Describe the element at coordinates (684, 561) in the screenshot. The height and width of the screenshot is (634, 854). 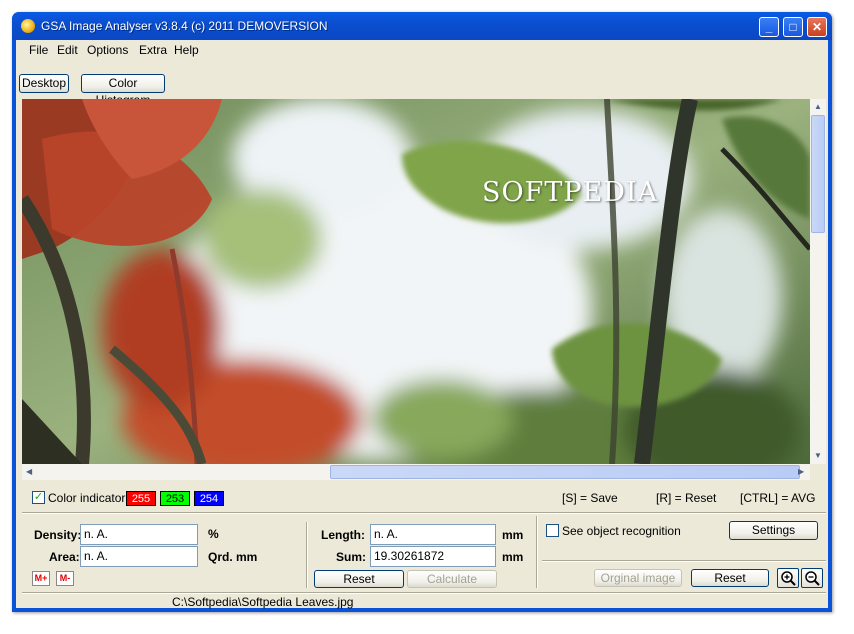
I see `object-divider` at that location.